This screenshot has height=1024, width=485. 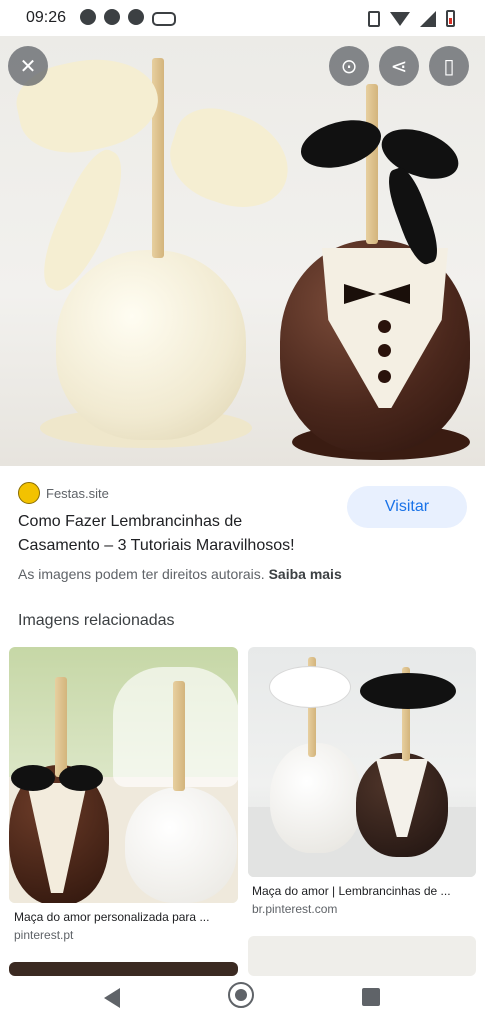 What do you see at coordinates (310, 687) in the screenshot?
I see `white-bow` at bounding box center [310, 687].